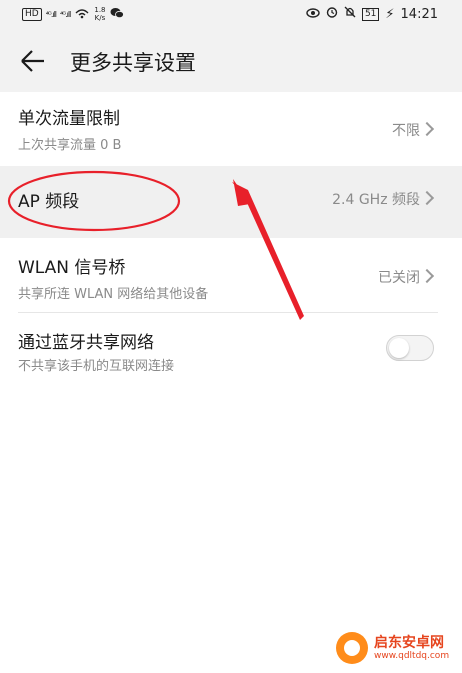 Image resolution: width=462 pixels, height=673 pixels. I want to click on annotation-circle, so click(94, 201).